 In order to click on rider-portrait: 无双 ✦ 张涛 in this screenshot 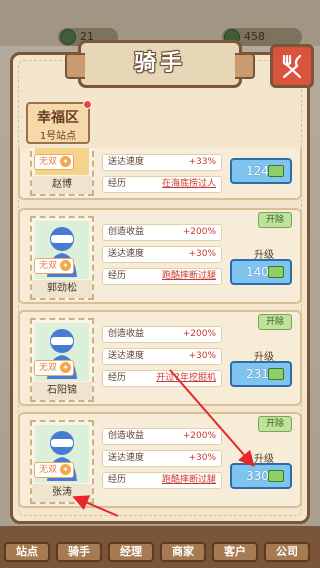, I will do `click(62, 462)`.